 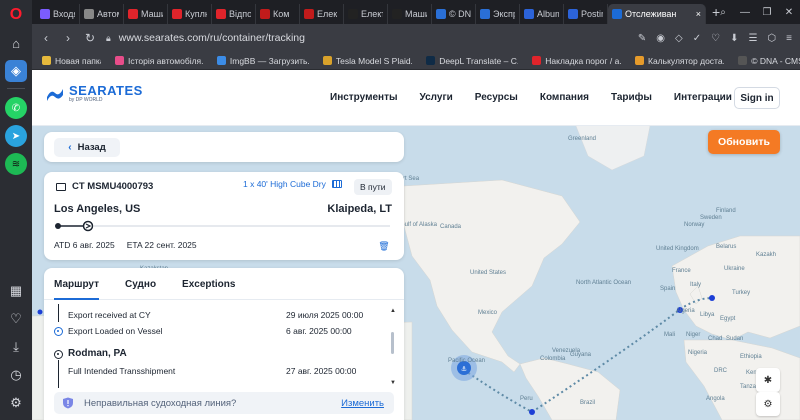 I want to click on opera-logo-icon: O, so click(x=16, y=15).